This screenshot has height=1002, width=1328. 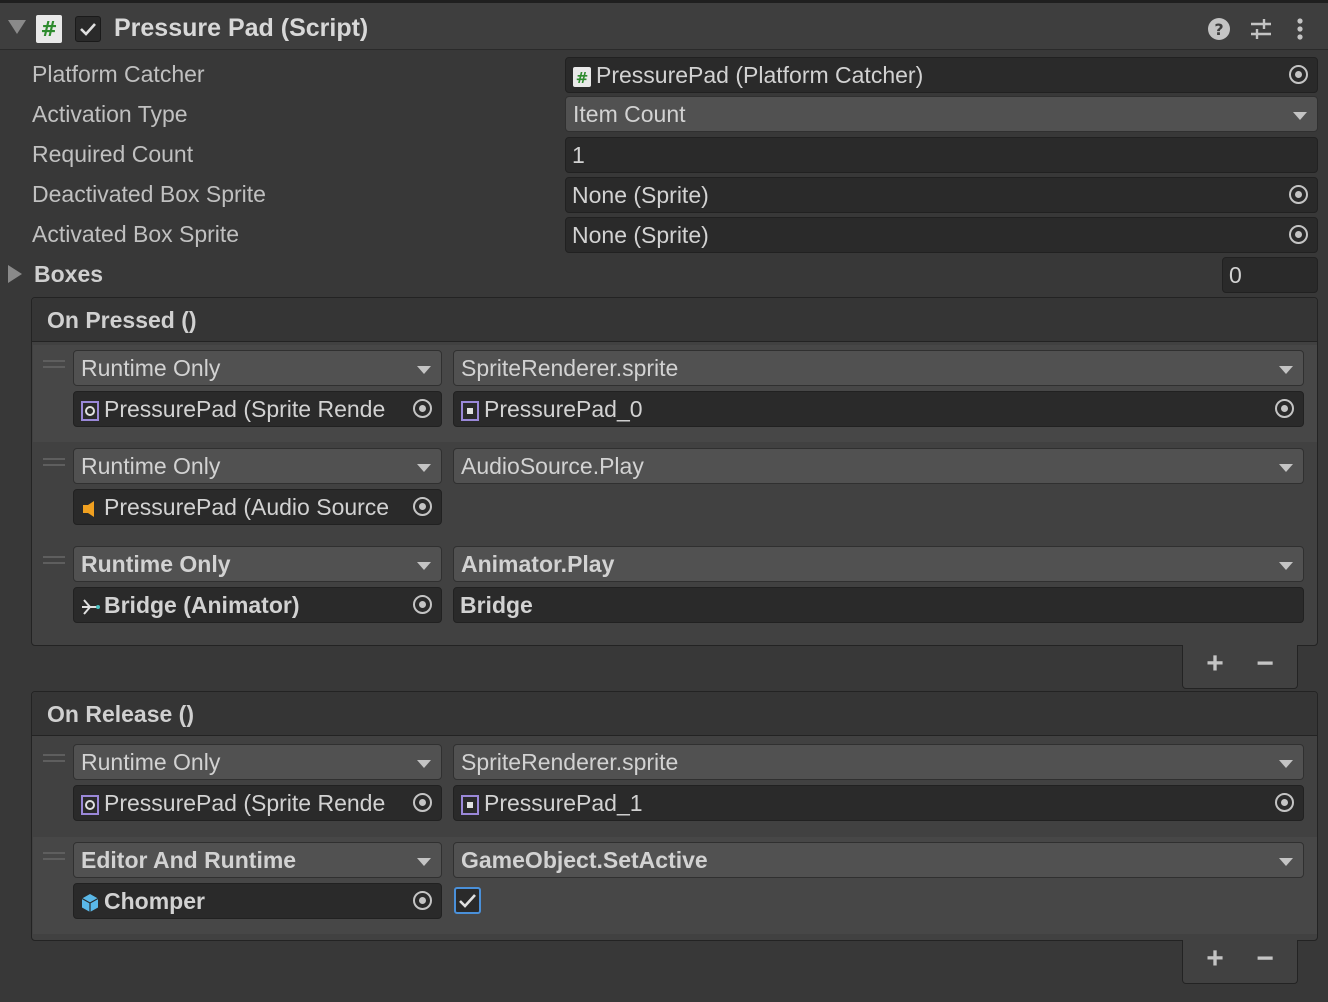 I want to click on activation-type-dropdown: Item Count, so click(x=941, y=114).